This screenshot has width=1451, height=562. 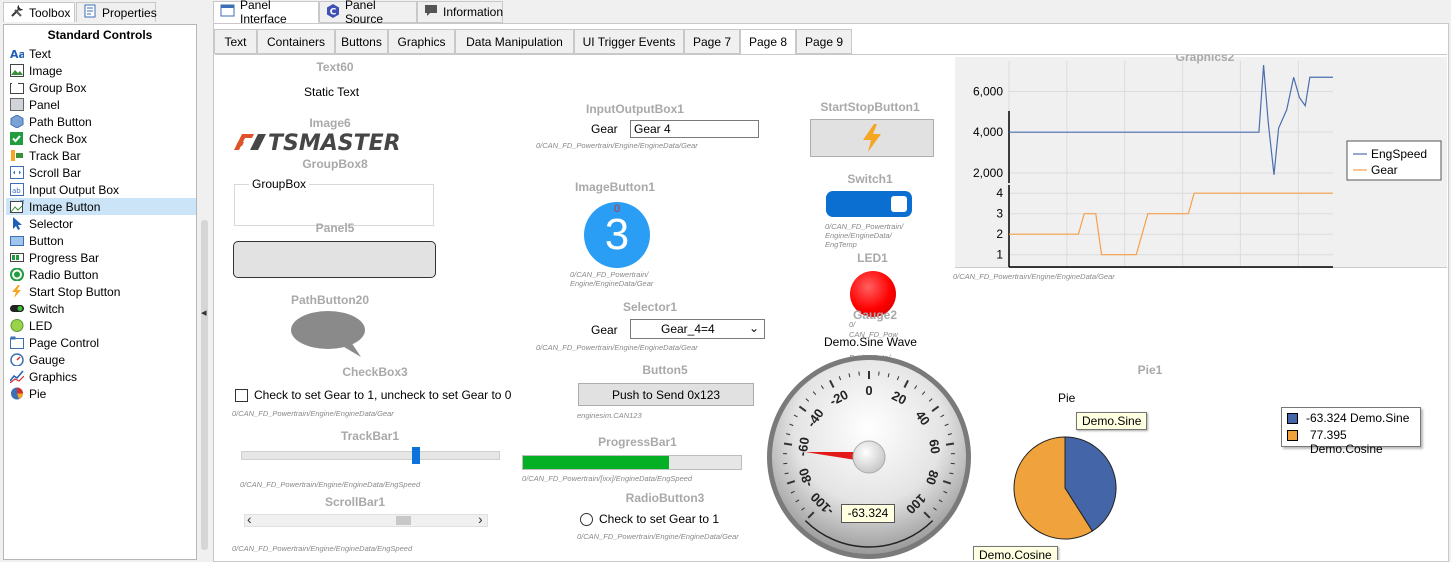 I want to click on pie-chart, so click(x=1065, y=488).